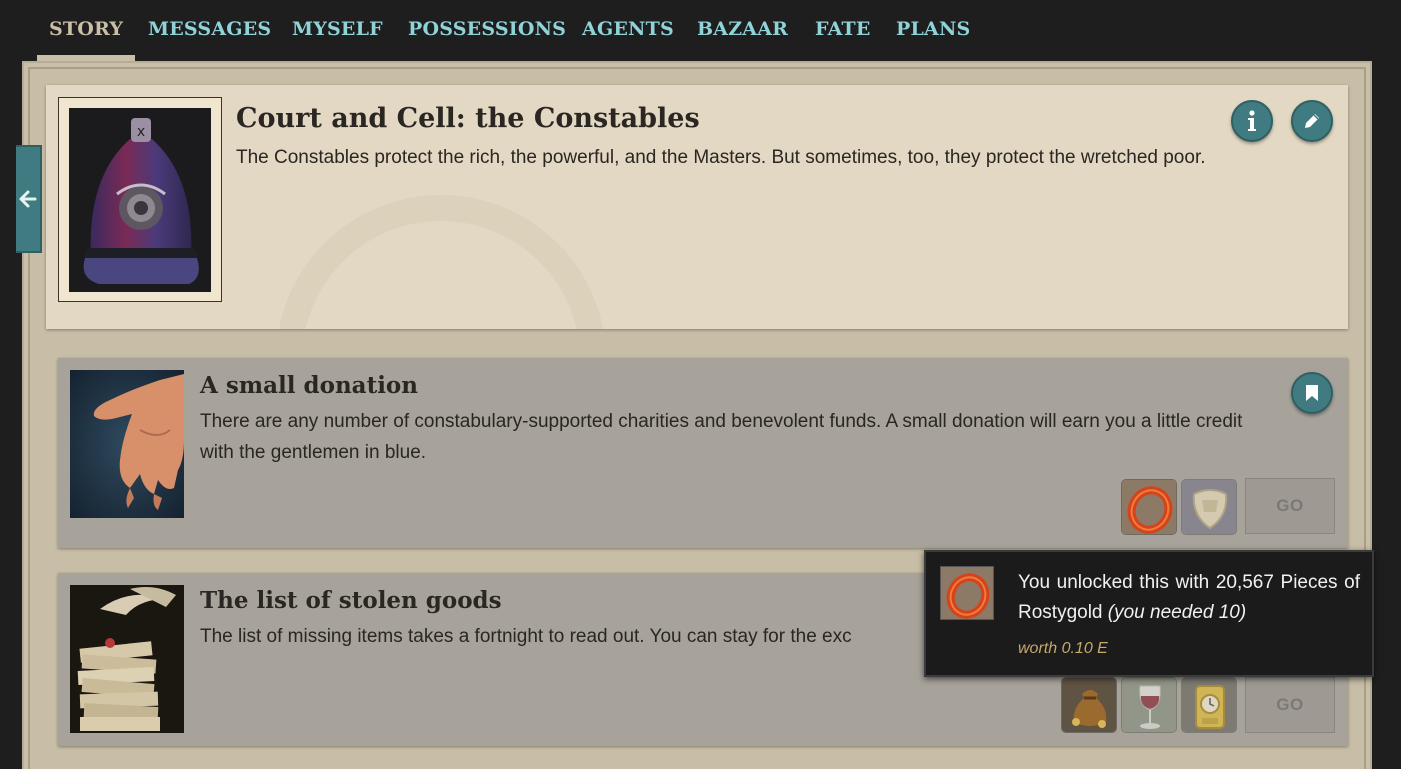  I want to click on storylet-title: The list of stolen goods, so click(351, 600).